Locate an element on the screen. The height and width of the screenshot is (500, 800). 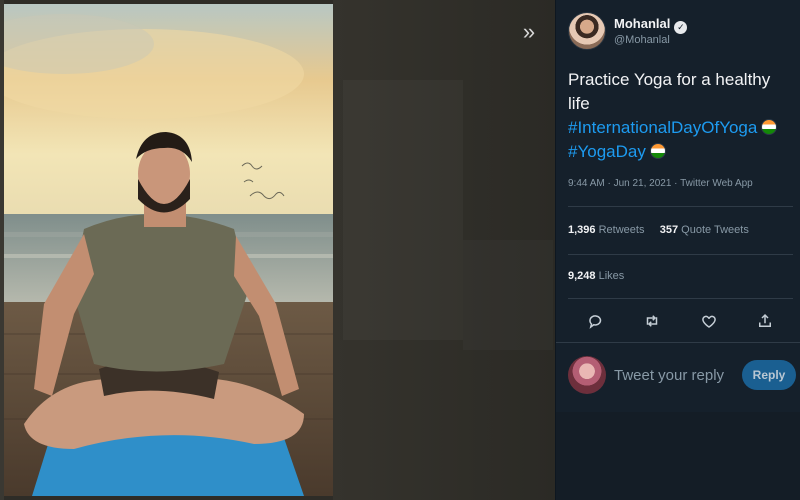
quote-count: 357 is located at coordinates (669, 230).